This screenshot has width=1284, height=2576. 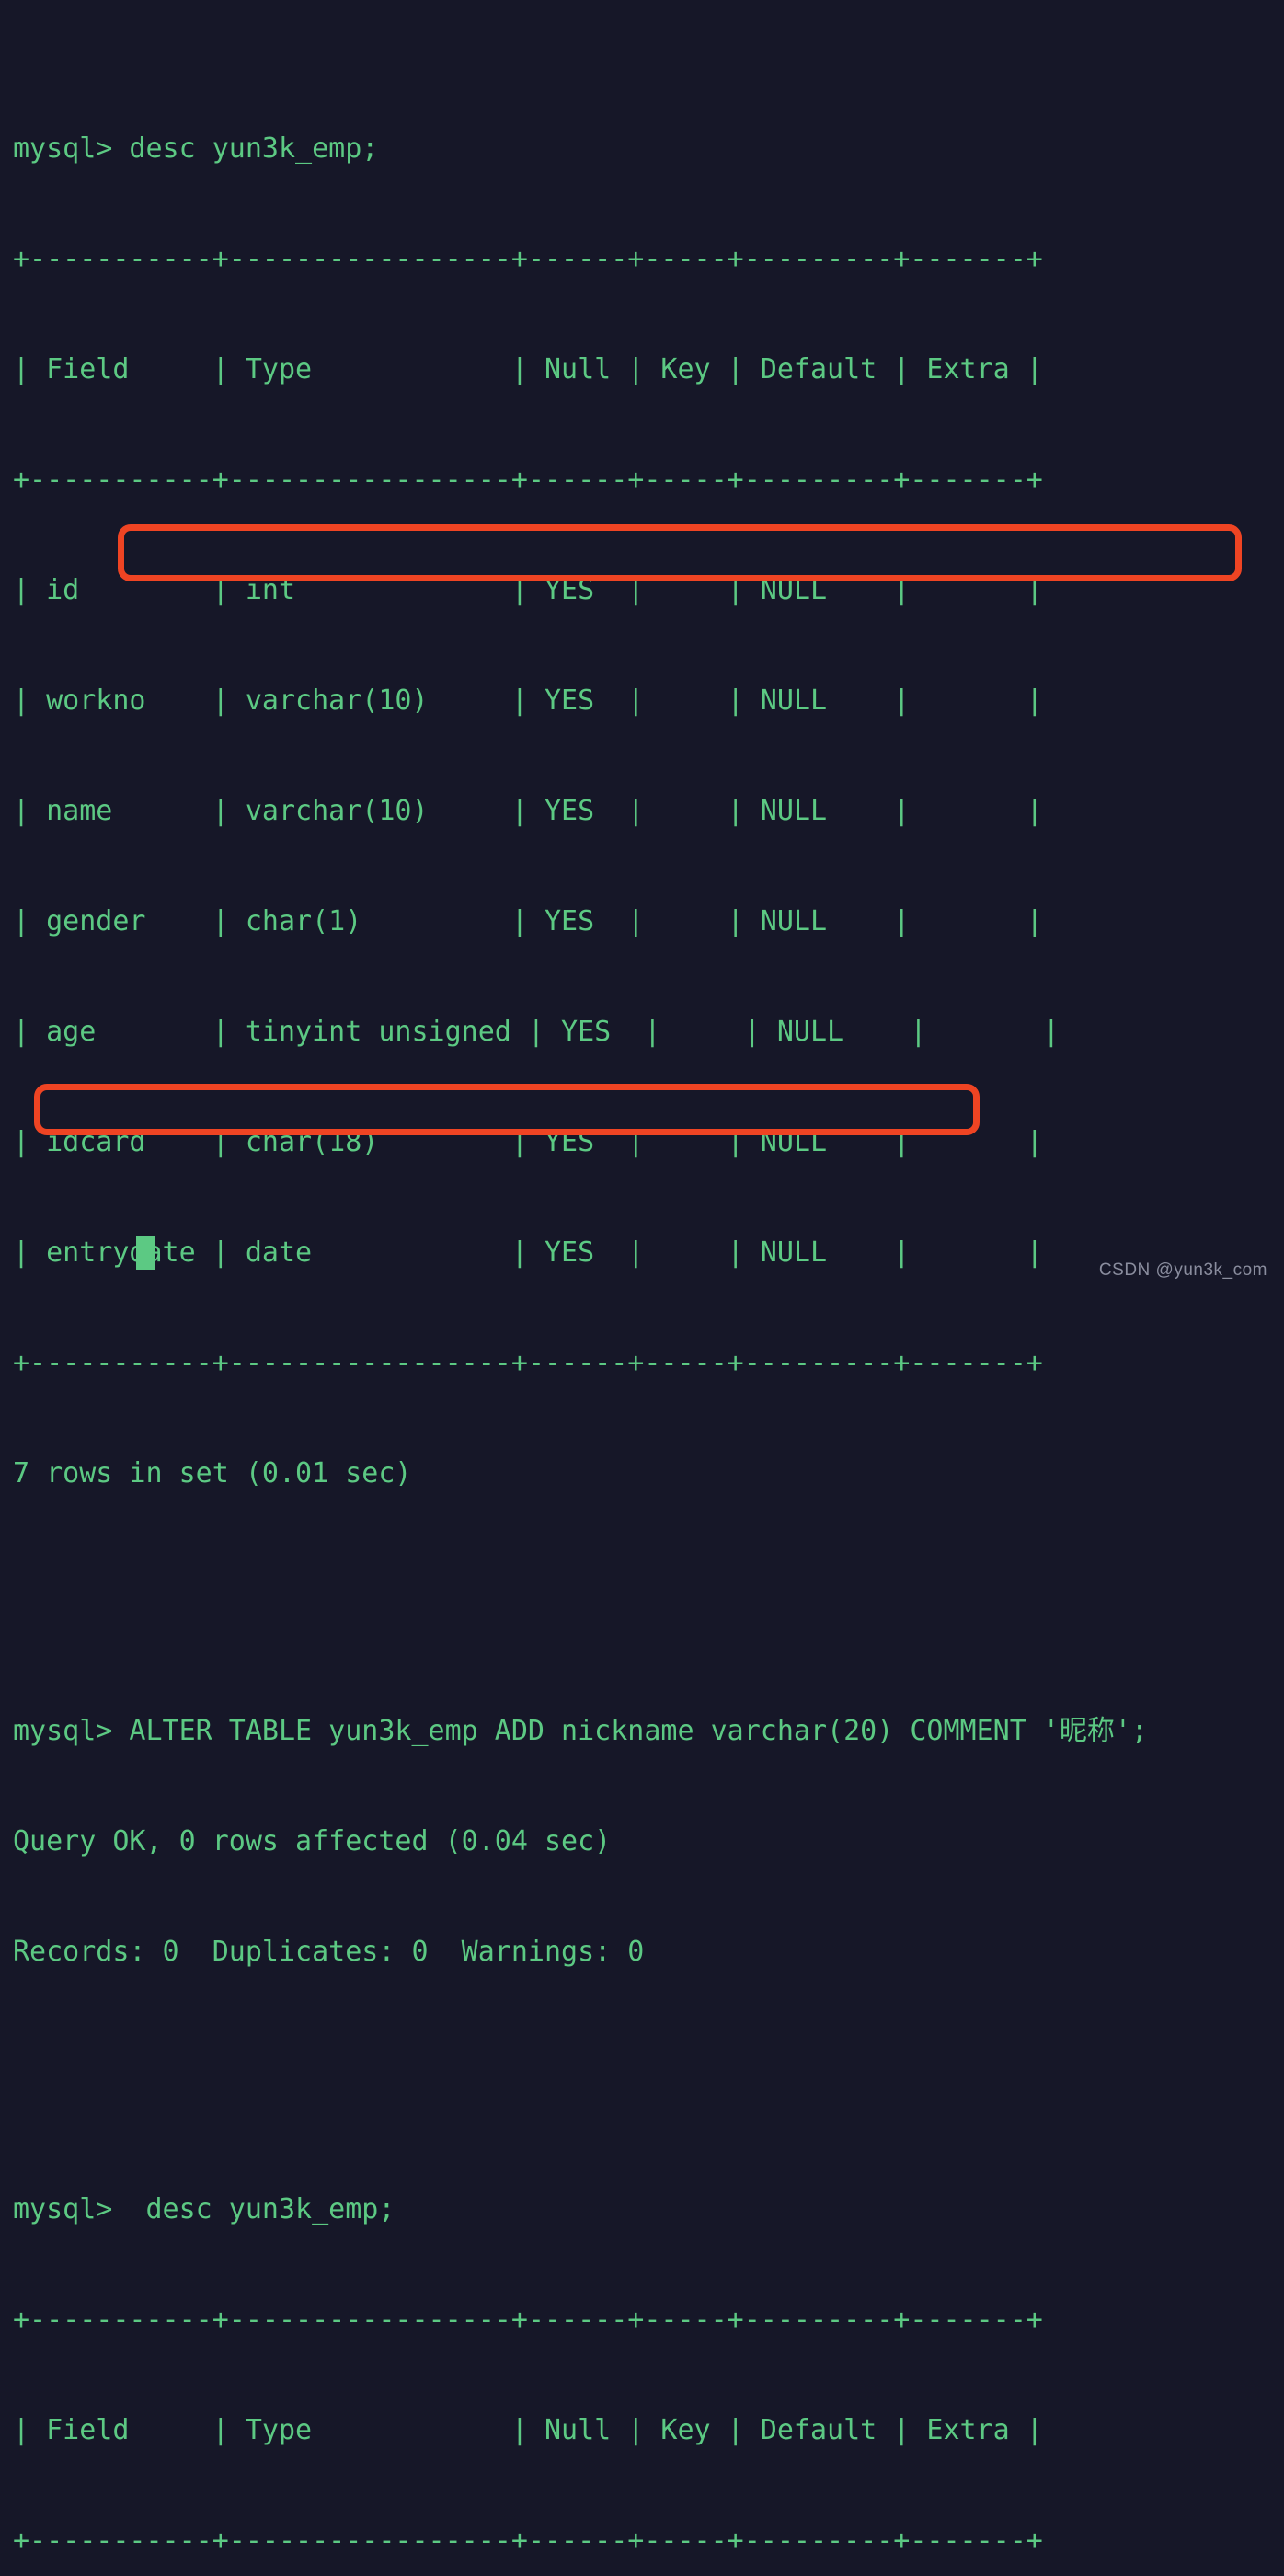 I want to click on table-row: | idcard | char(18) | YES | | NULL | |, so click(x=528, y=1142).